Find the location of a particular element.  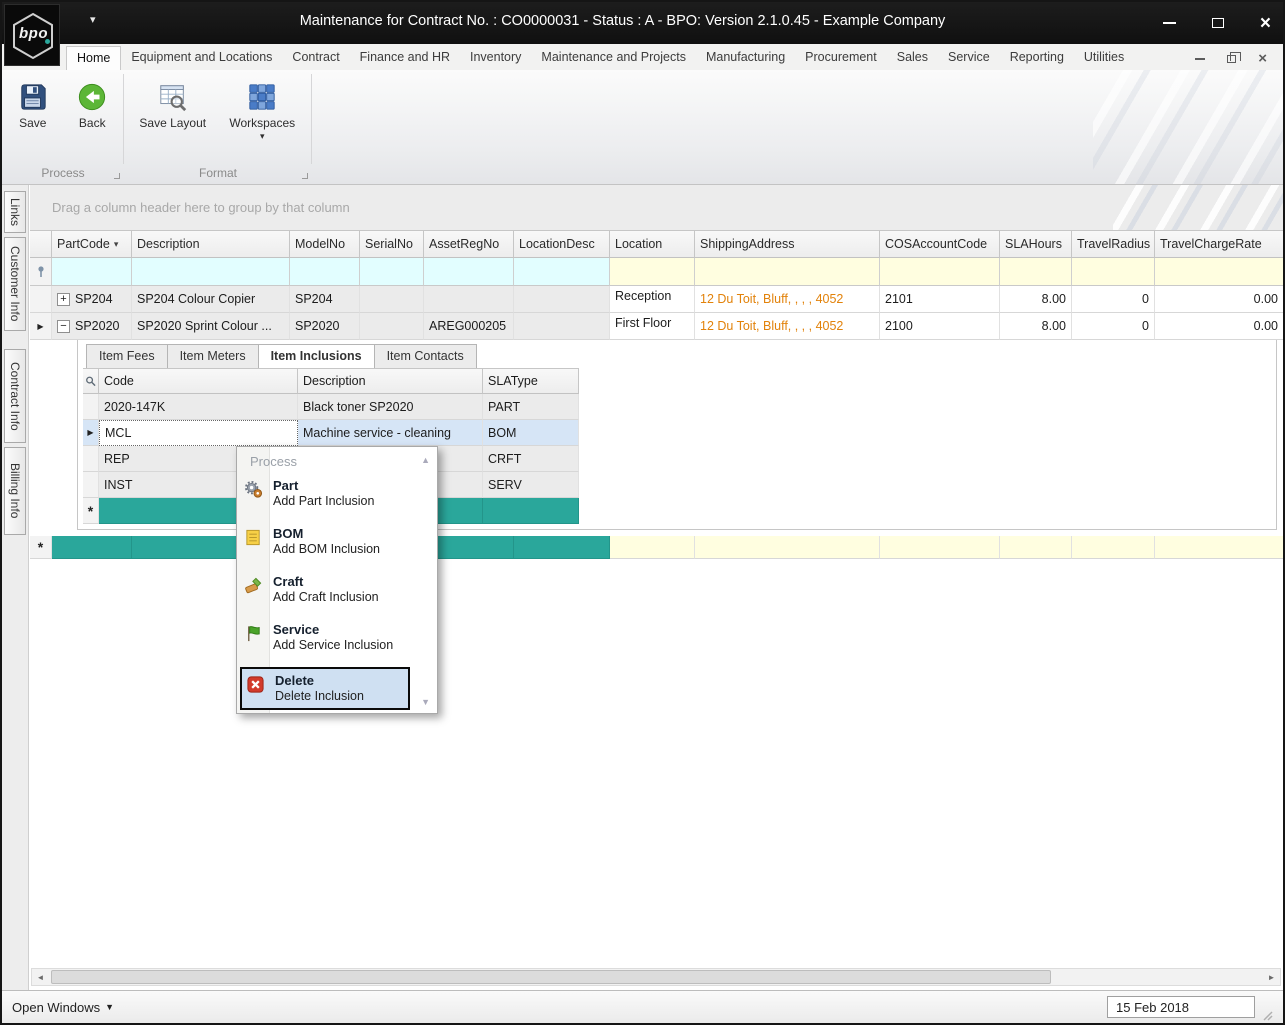

cell-location: First Floor is located at coordinates (652, 326).